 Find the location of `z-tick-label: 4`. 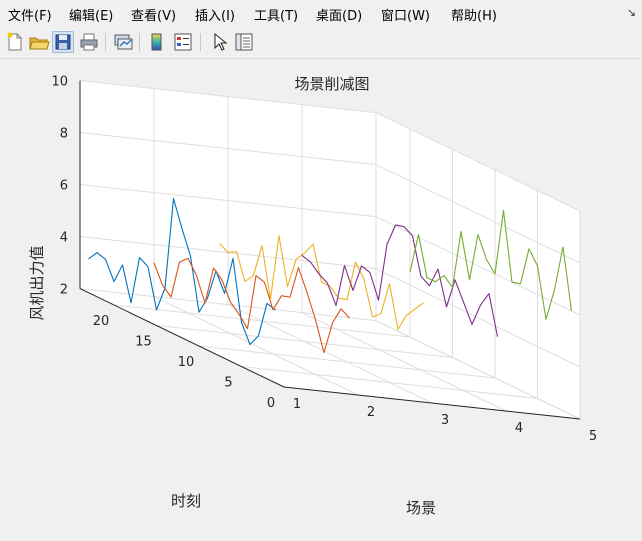

z-tick-label: 4 is located at coordinates (64, 238).